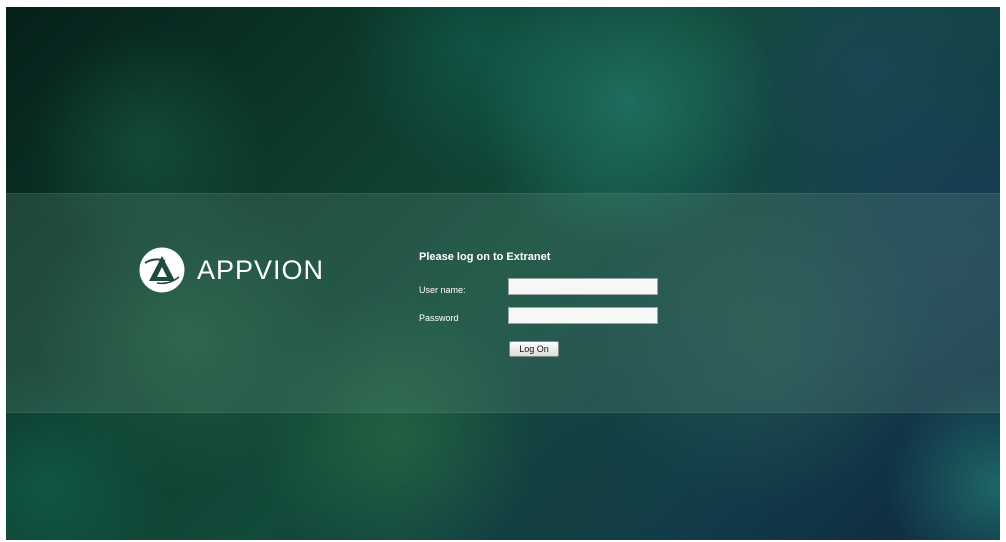 The height and width of the screenshot is (542, 1006). What do you see at coordinates (162, 270) in the screenshot?
I see `appvion-logo-icon` at bounding box center [162, 270].